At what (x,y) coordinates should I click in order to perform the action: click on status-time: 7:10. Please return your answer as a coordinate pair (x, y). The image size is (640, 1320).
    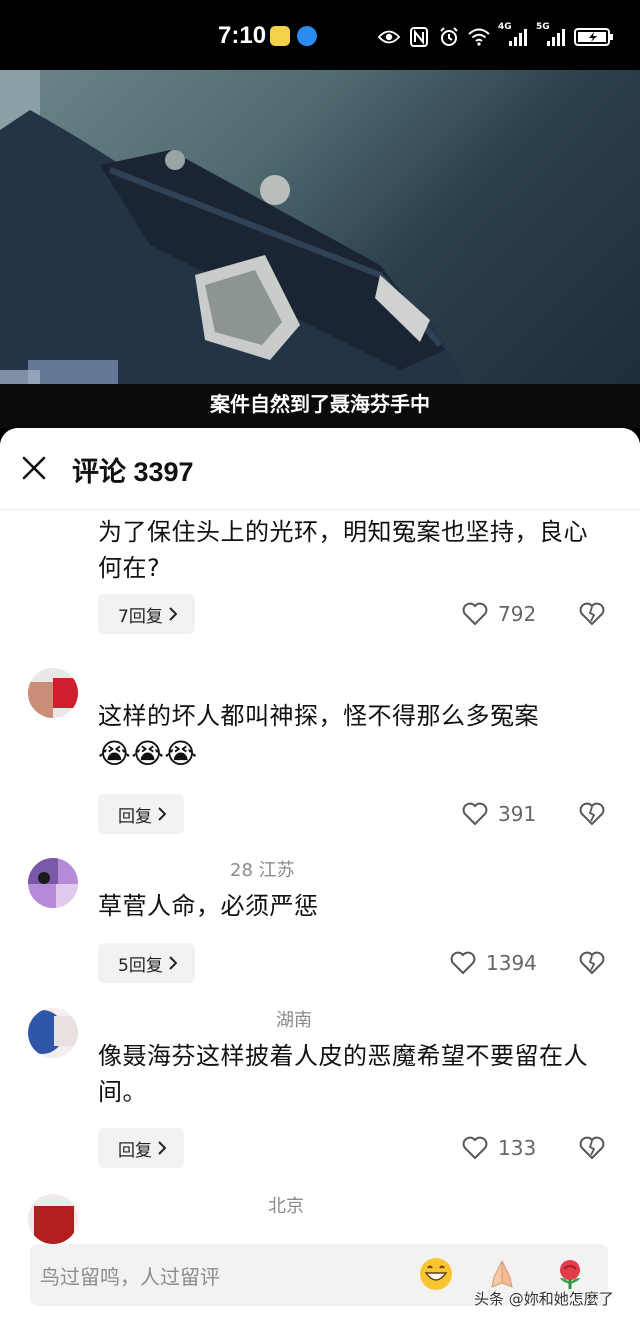
    Looking at the image, I should click on (242, 35).